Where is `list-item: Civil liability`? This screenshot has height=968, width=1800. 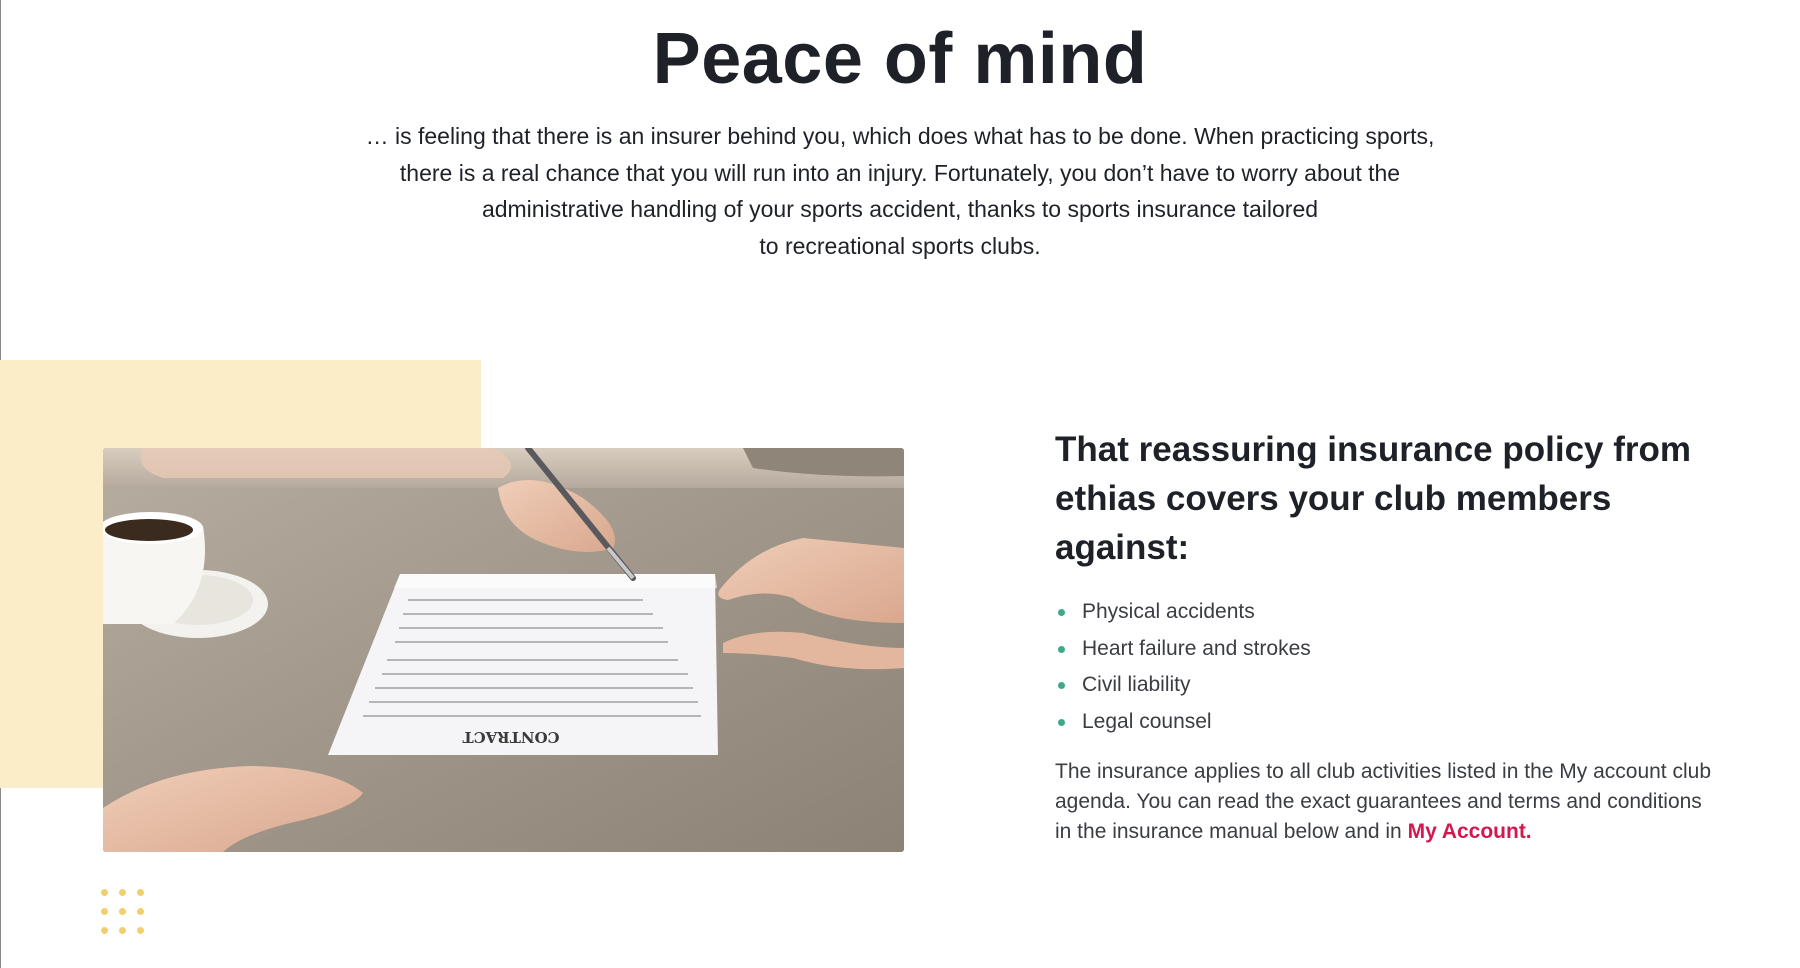
list-item: Civil liability is located at coordinates (1405, 685).